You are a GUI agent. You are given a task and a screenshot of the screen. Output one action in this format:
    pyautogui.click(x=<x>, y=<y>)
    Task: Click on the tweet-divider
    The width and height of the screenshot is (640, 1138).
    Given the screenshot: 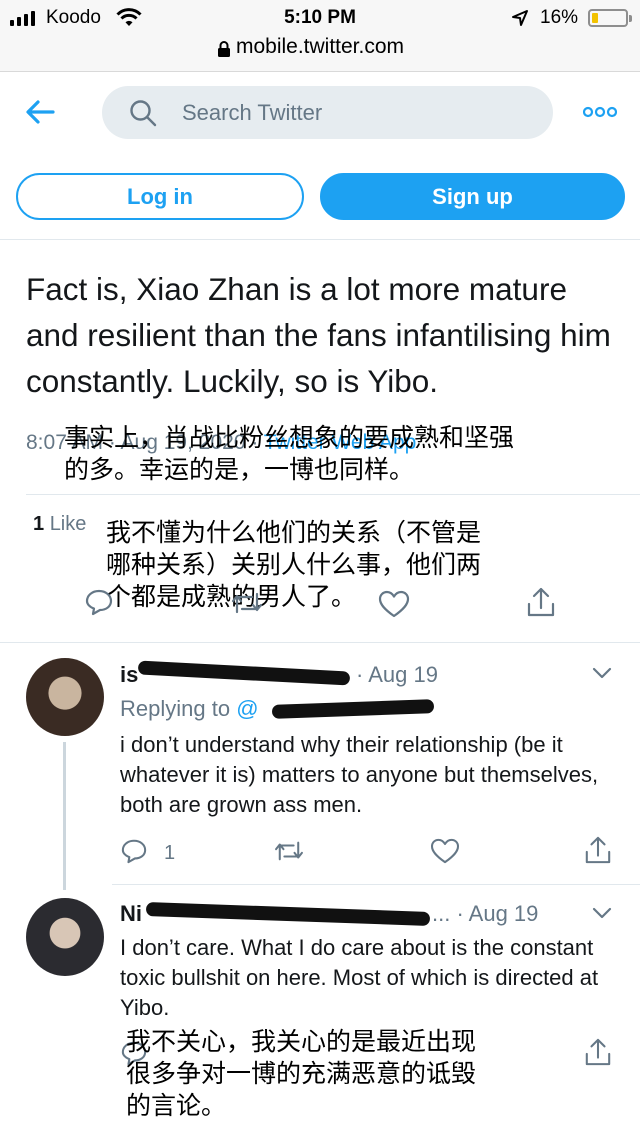 What is the action you would take?
    pyautogui.click(x=320, y=642)
    